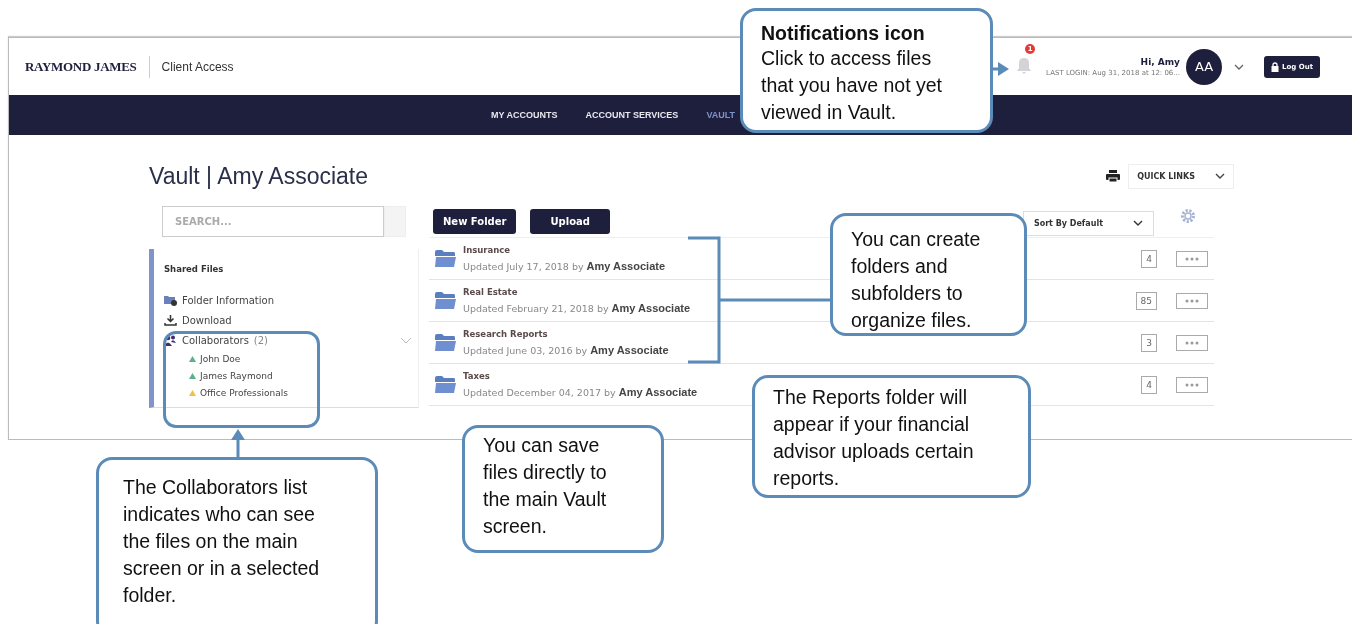 The width and height of the screenshot is (1352, 624). What do you see at coordinates (475, 221) in the screenshot?
I see `toolbar-button: New Folder` at bounding box center [475, 221].